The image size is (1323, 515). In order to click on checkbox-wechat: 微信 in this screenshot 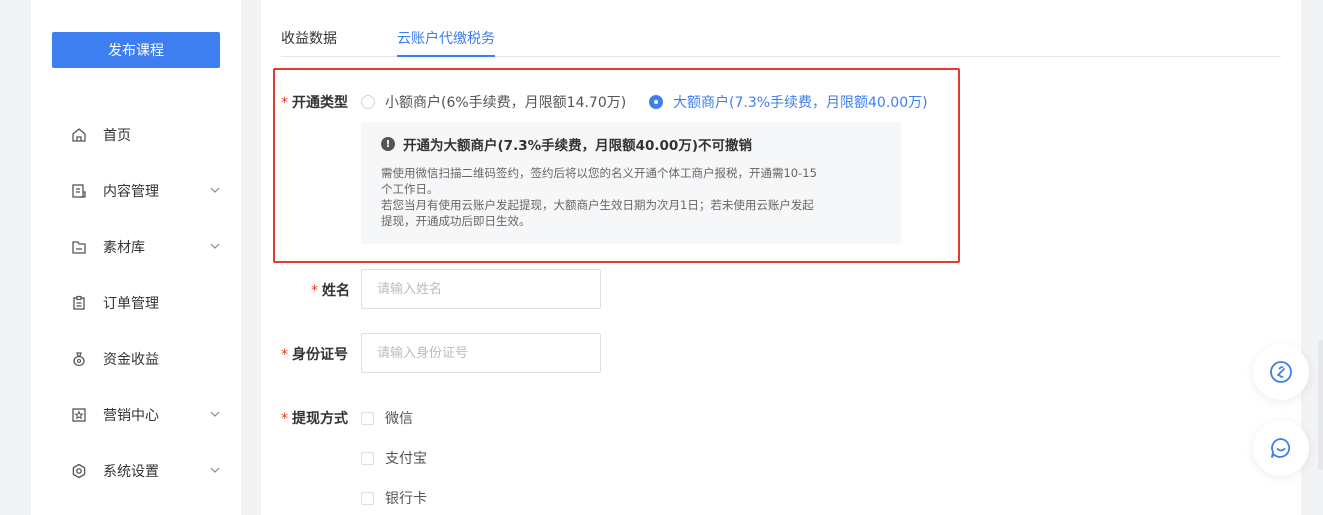, I will do `click(387, 418)`.